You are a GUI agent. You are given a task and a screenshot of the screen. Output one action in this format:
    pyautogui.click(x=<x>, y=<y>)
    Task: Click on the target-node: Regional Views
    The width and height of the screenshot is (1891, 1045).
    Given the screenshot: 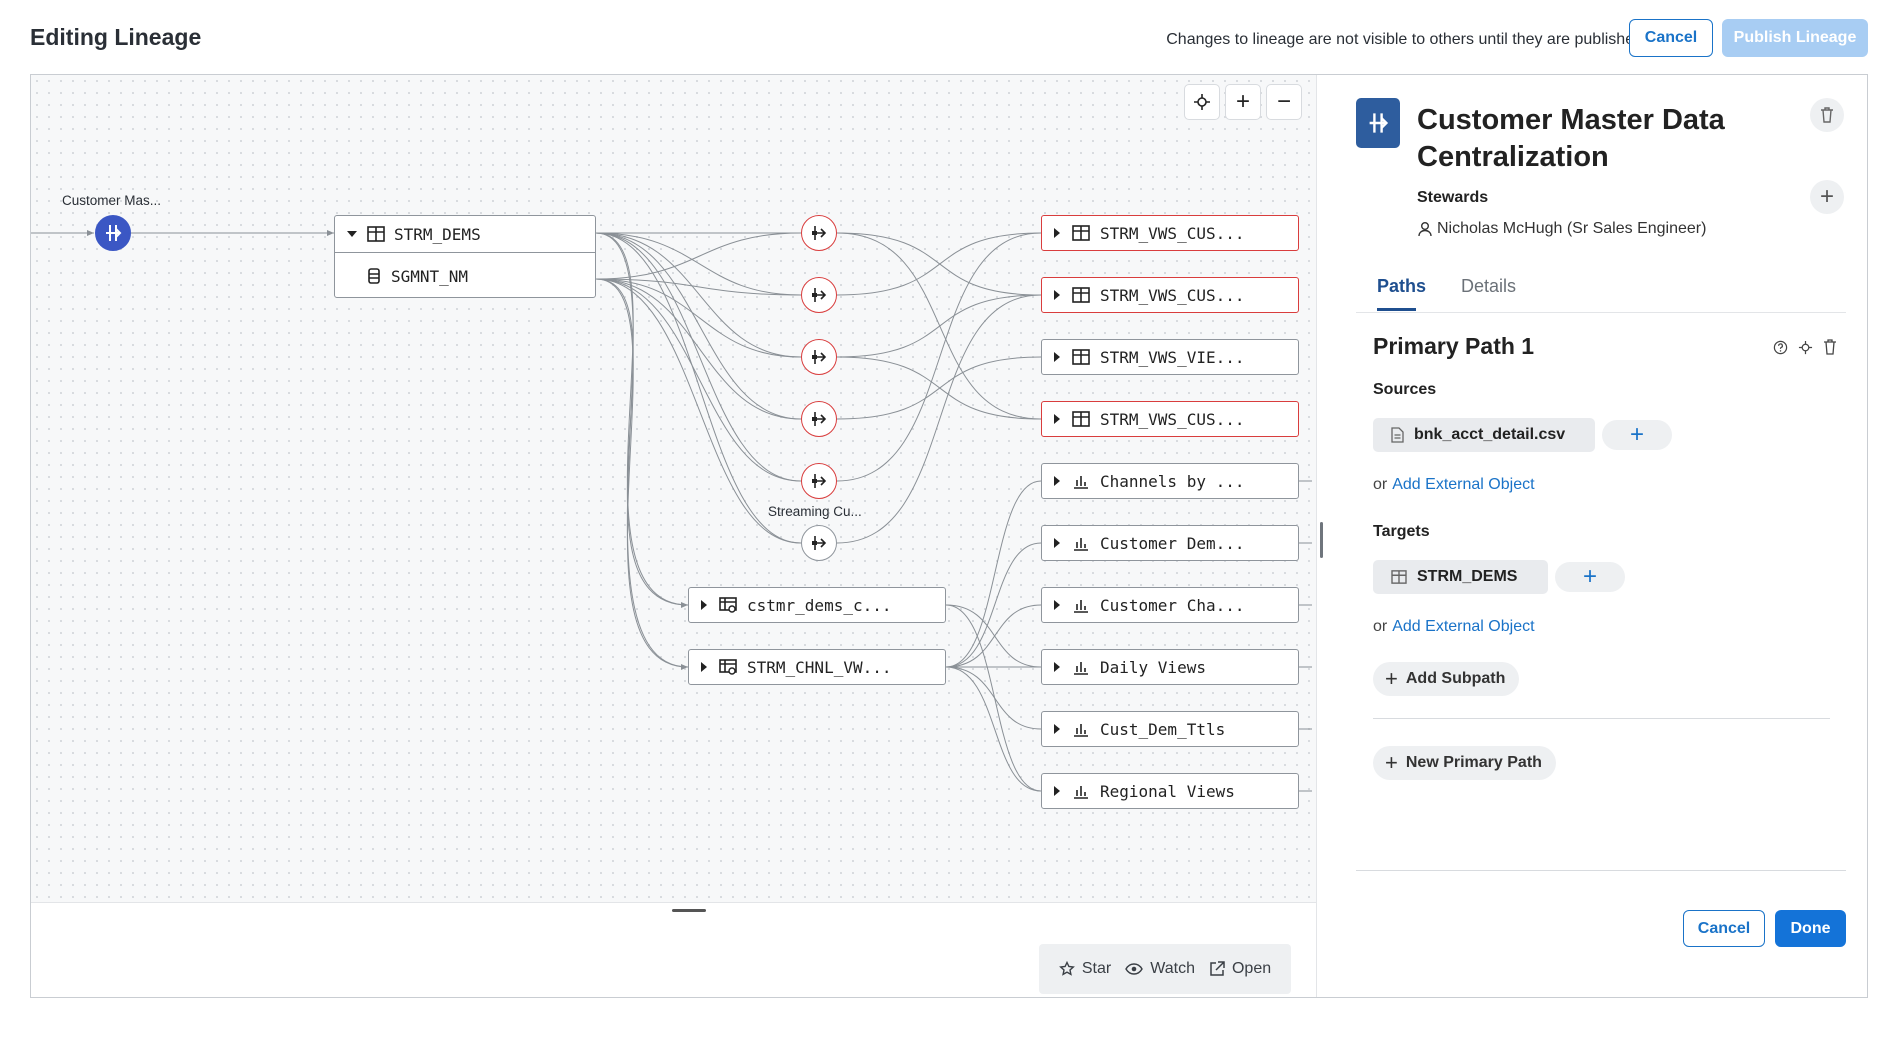 What is the action you would take?
    pyautogui.click(x=1170, y=791)
    